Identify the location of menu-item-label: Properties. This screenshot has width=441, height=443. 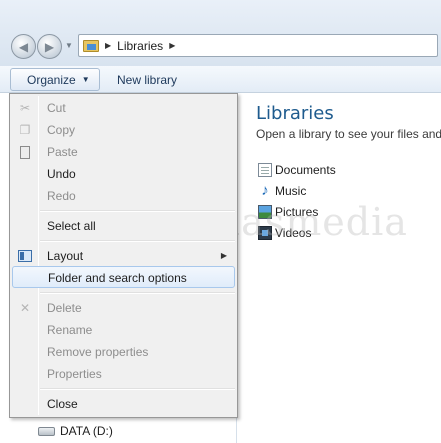
(74, 374).